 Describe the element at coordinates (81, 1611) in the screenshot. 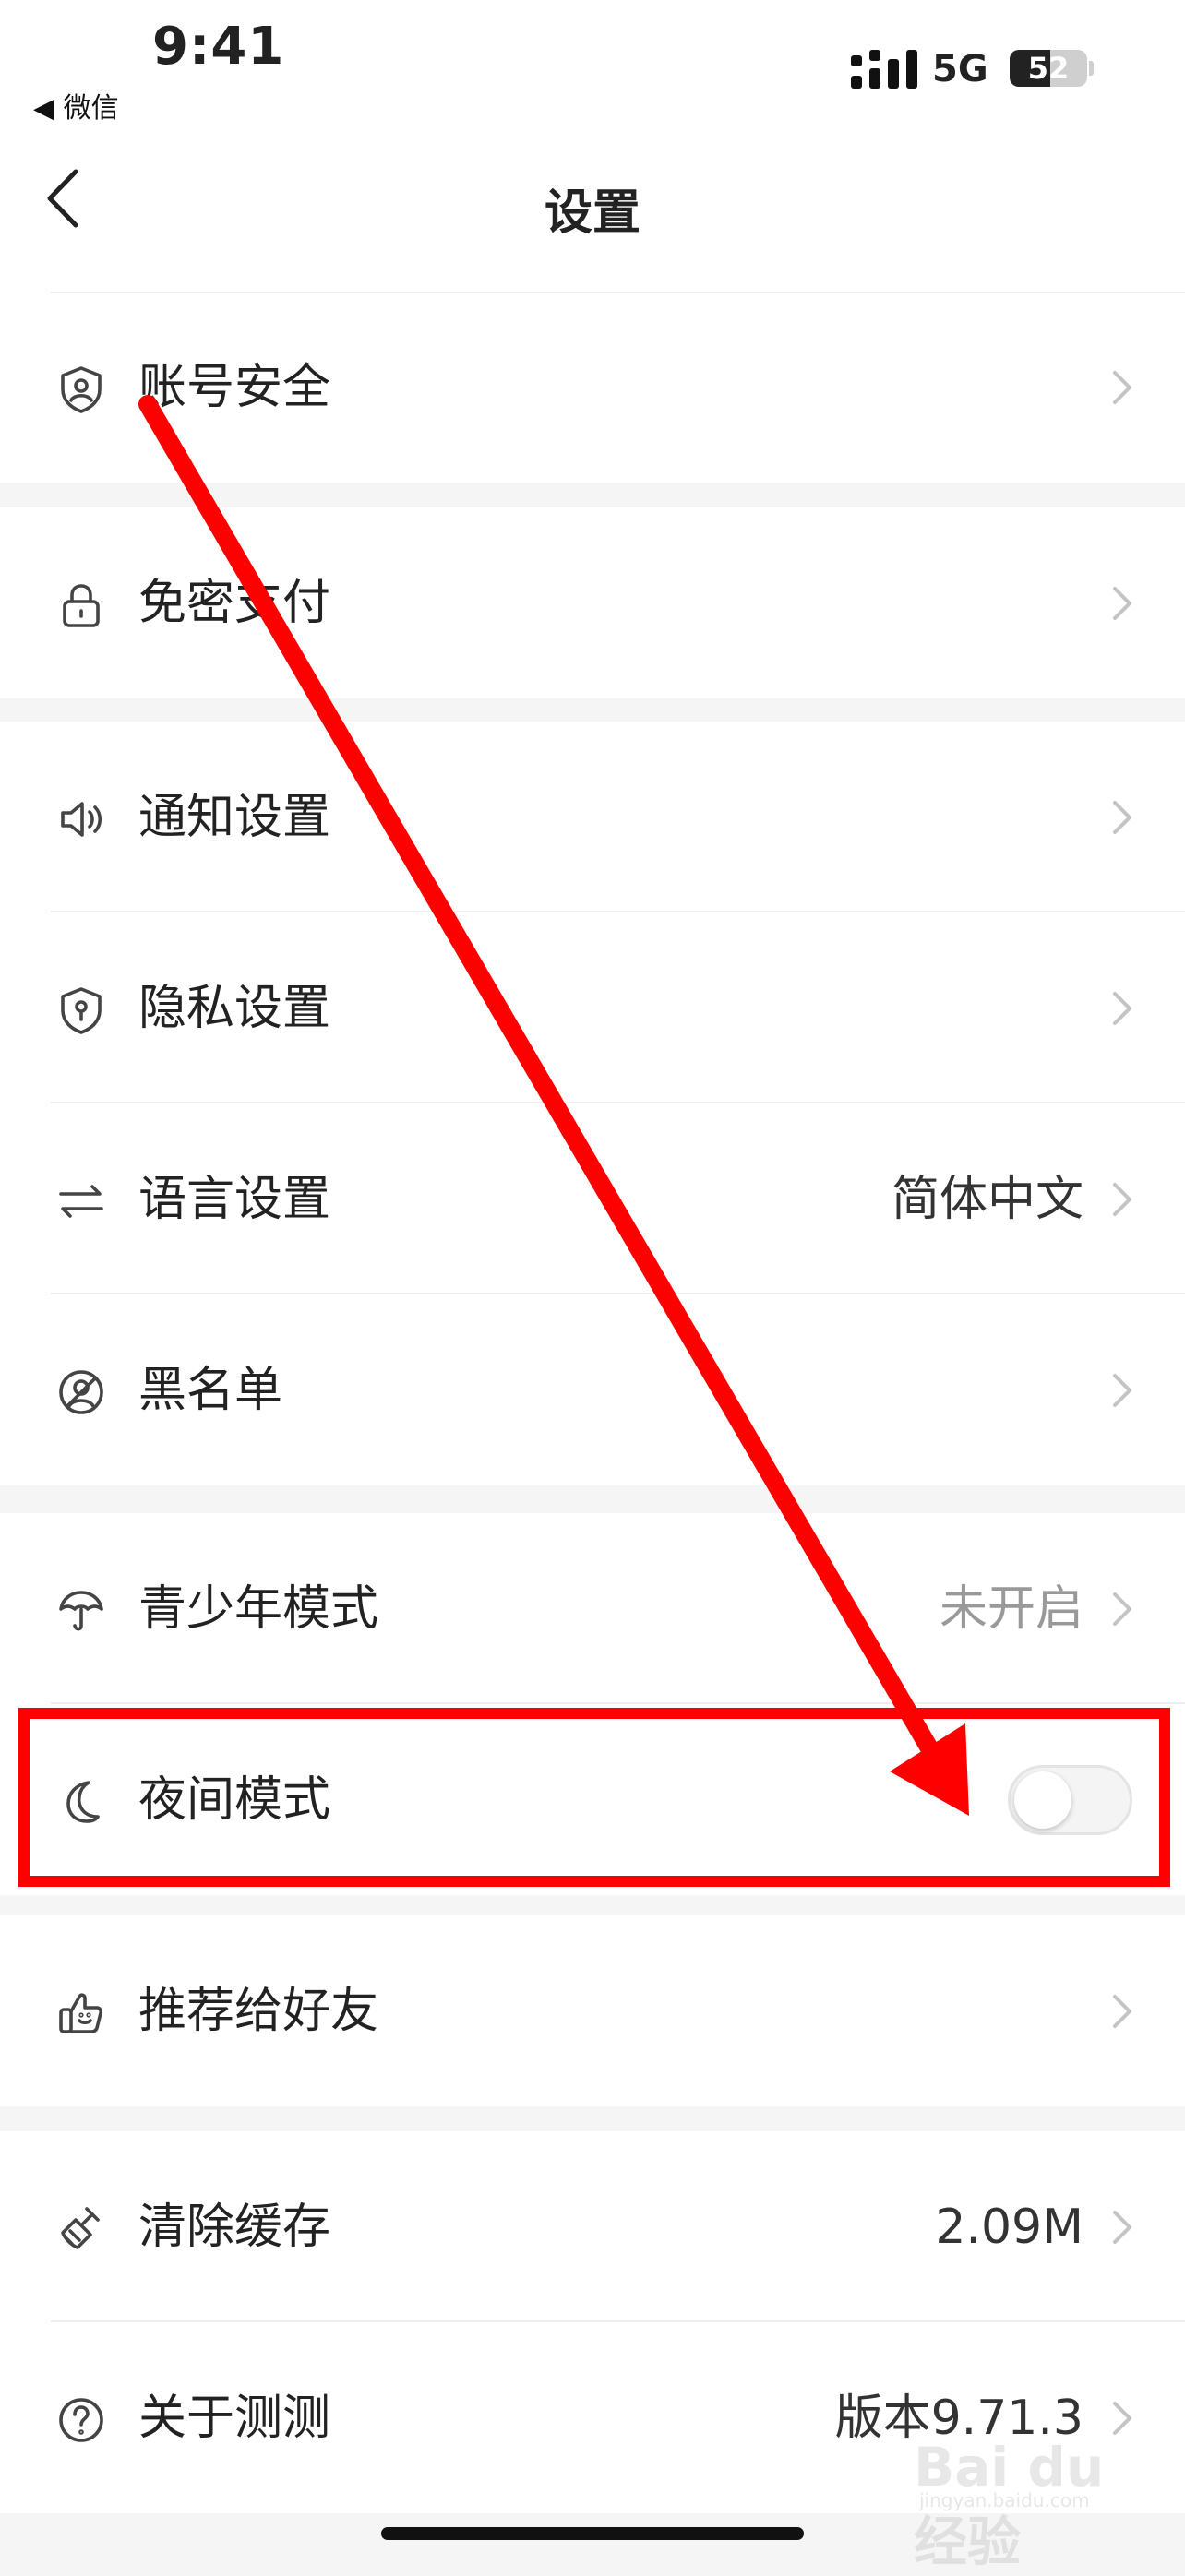

I see `umbrella-icon` at that location.